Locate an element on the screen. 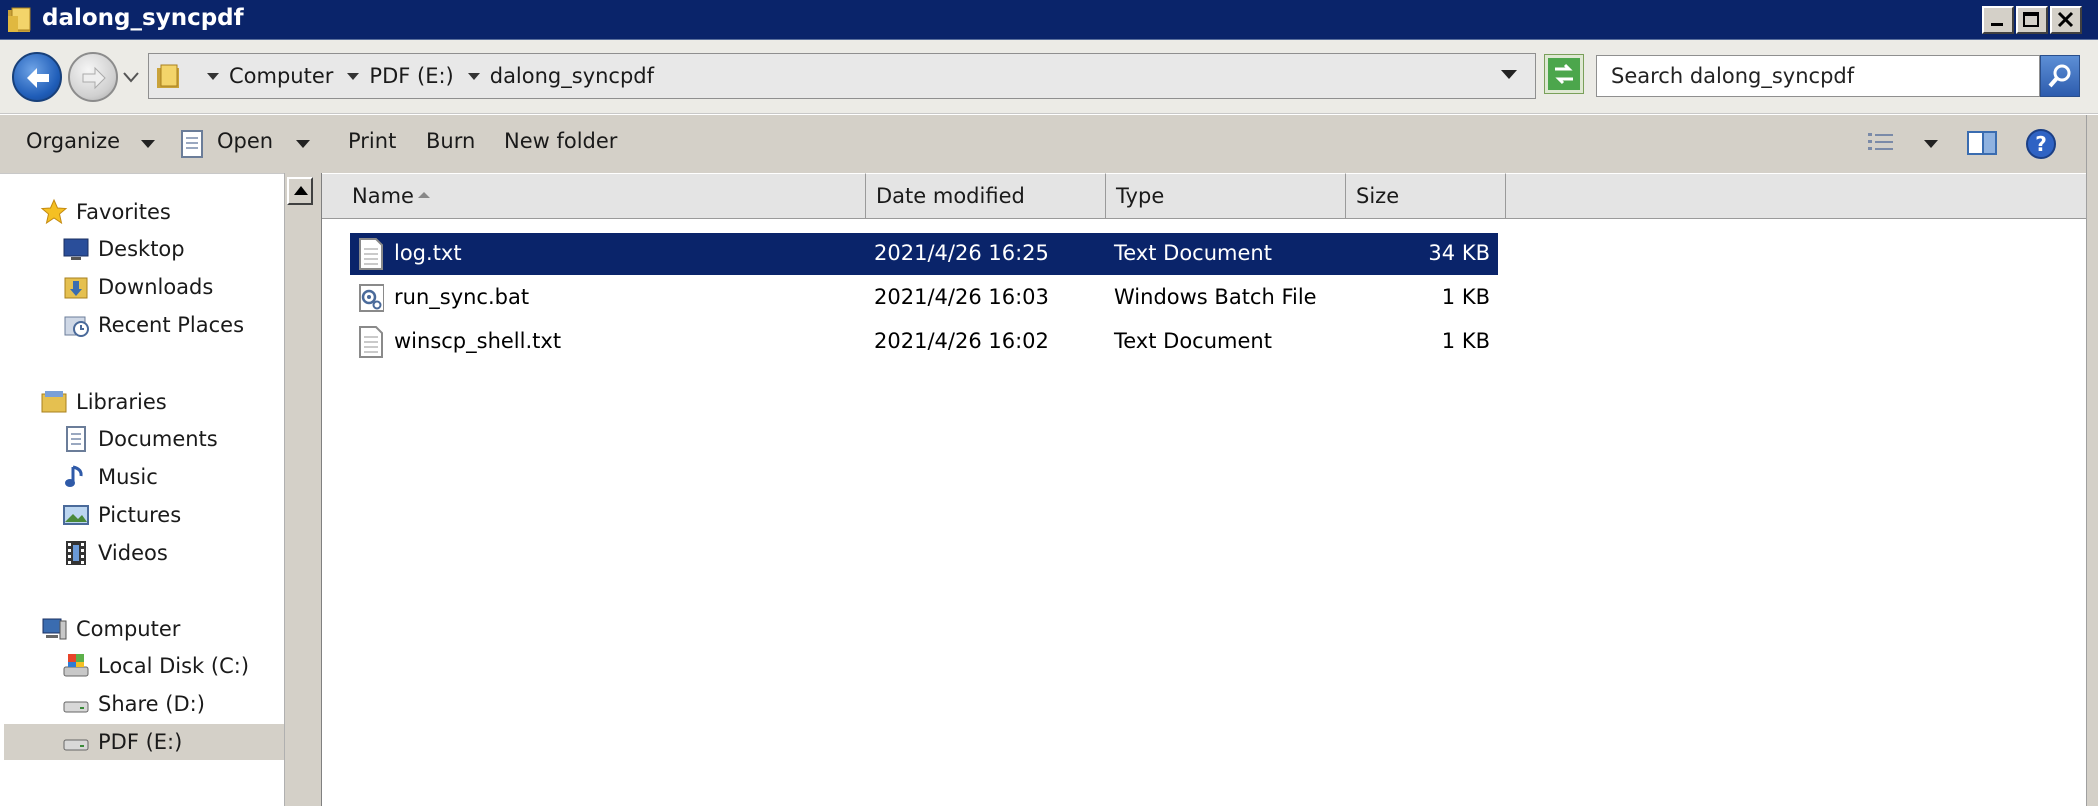 This screenshot has width=2098, height=806. computer-icon is located at coordinates (54, 629).